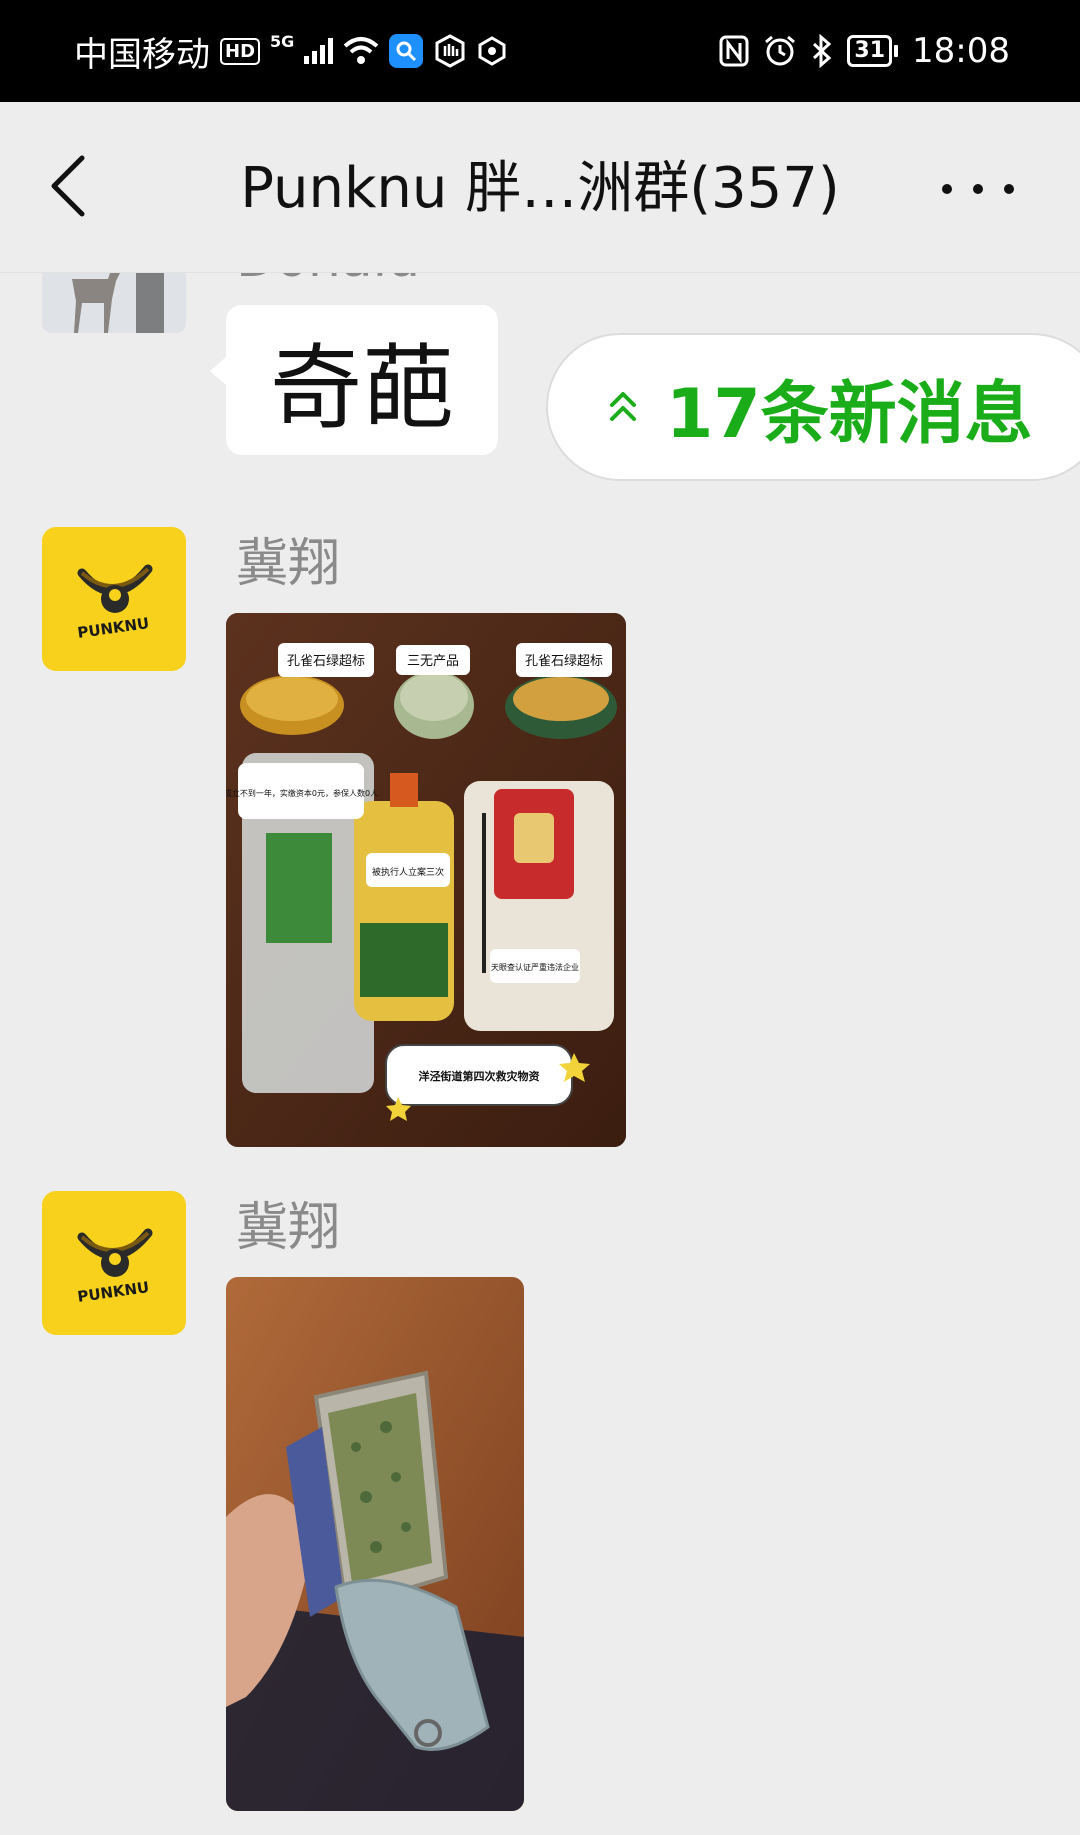 The image size is (1080, 1835). What do you see at coordinates (961, 51) in the screenshot?
I see `clock: 18:08` at bounding box center [961, 51].